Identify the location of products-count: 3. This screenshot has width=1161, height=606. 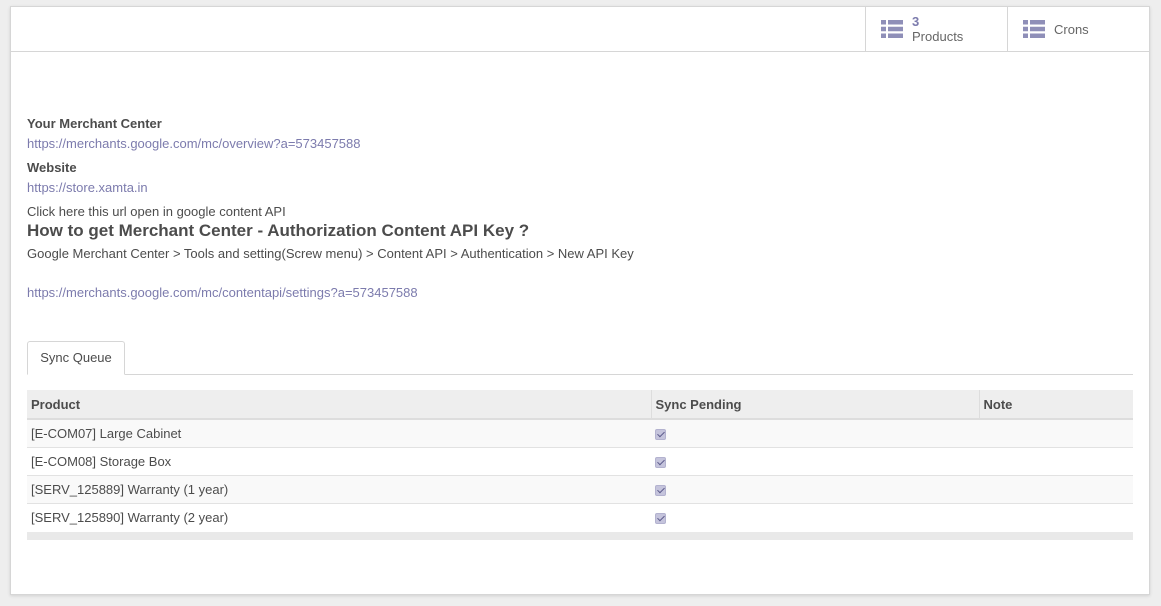
(916, 21).